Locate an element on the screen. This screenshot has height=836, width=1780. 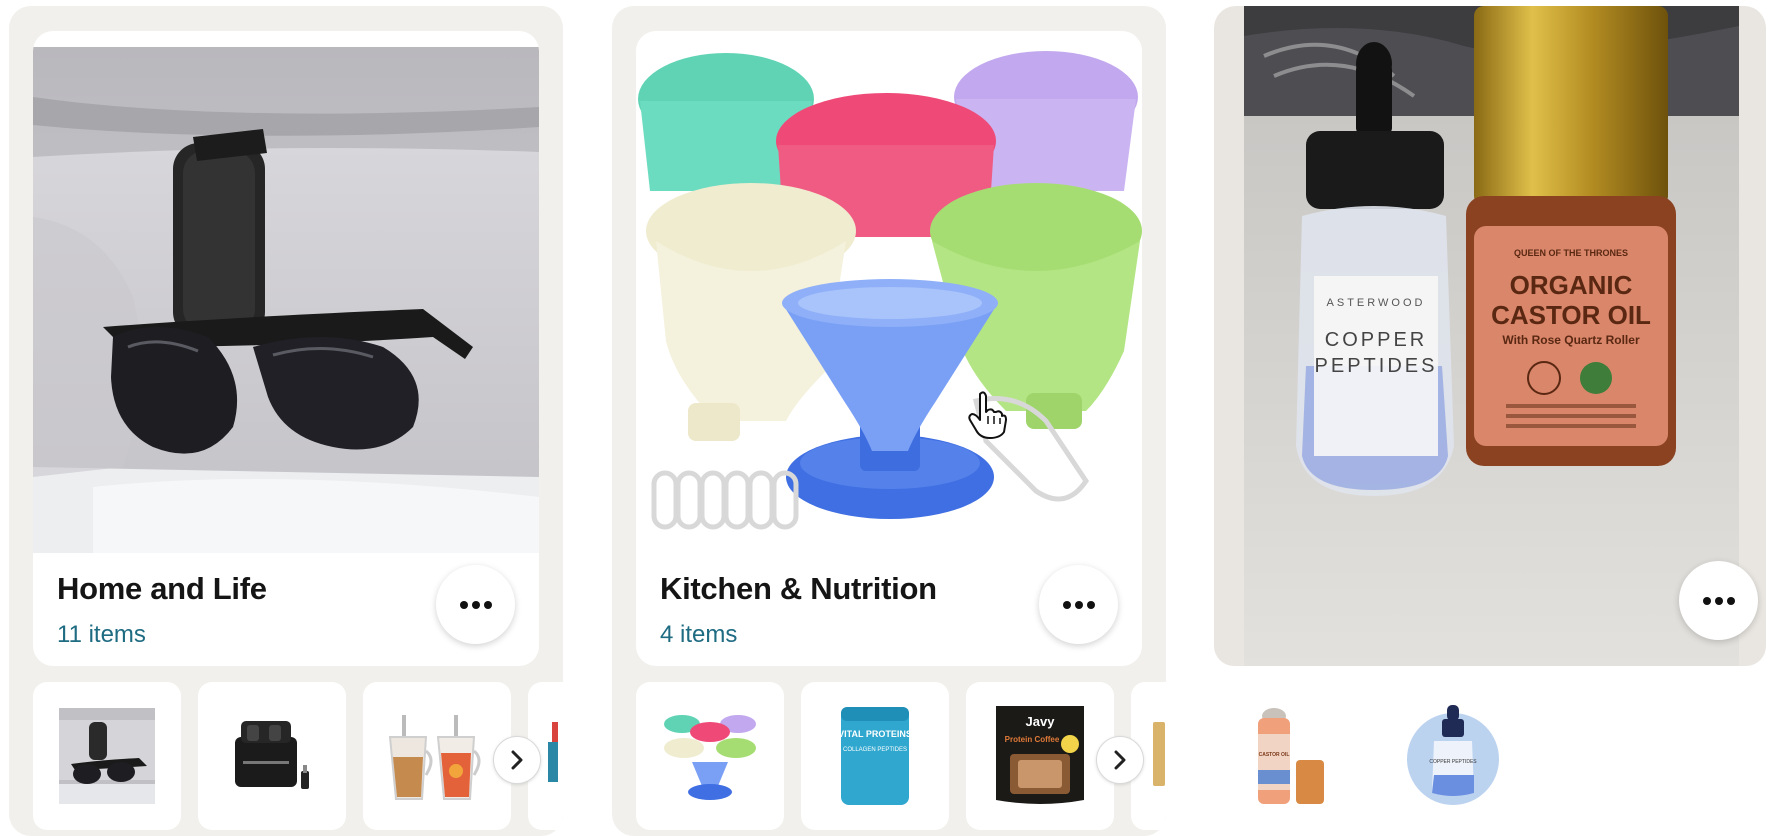
product-name-label: COPPER is located at coordinates (1376, 340).